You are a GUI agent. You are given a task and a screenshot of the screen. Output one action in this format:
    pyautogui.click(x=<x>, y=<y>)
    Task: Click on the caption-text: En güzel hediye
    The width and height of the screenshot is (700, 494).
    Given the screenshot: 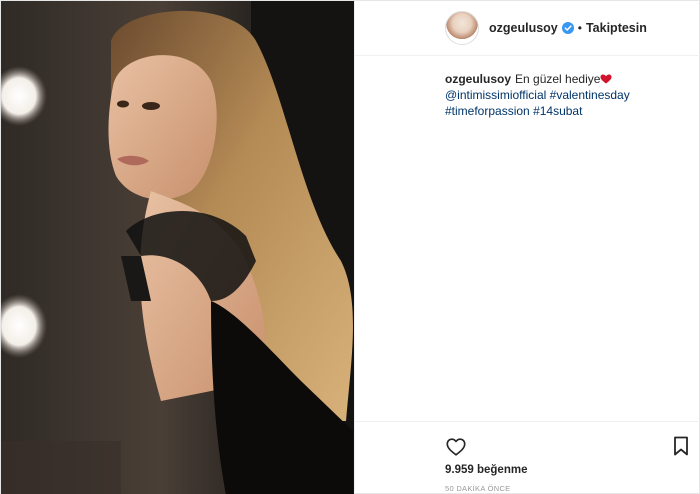 What is the action you would take?
    pyautogui.click(x=558, y=79)
    